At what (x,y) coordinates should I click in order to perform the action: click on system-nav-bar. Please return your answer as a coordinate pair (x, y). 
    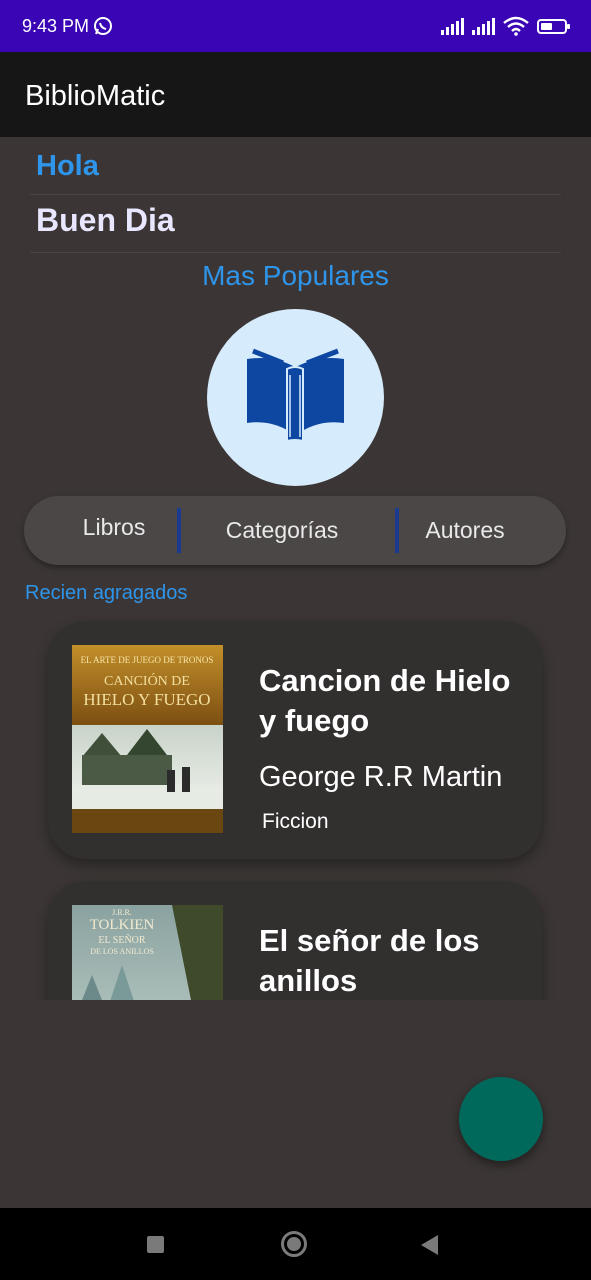
    Looking at the image, I should click on (295, 1244).